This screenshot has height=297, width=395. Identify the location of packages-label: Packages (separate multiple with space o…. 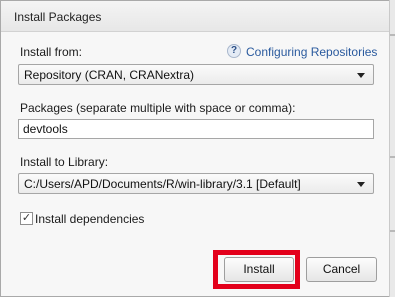
(158, 108).